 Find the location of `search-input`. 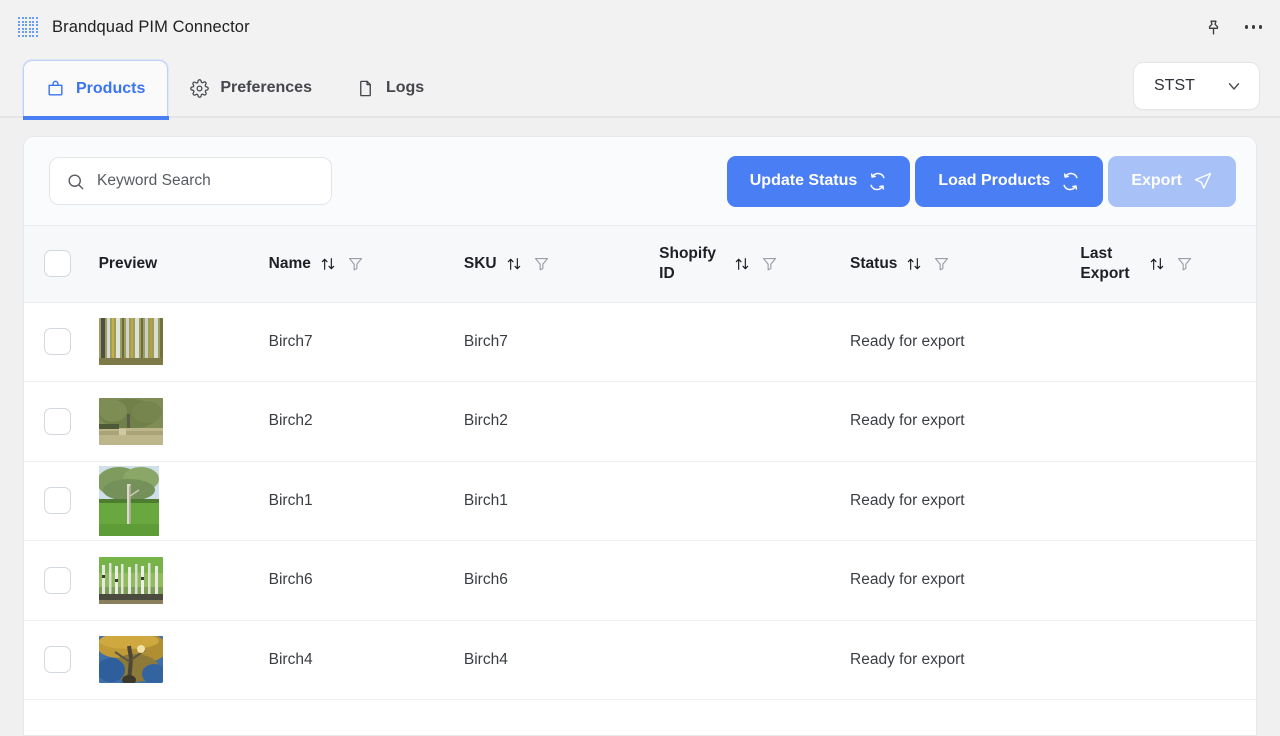

search-input is located at coordinates (206, 181).